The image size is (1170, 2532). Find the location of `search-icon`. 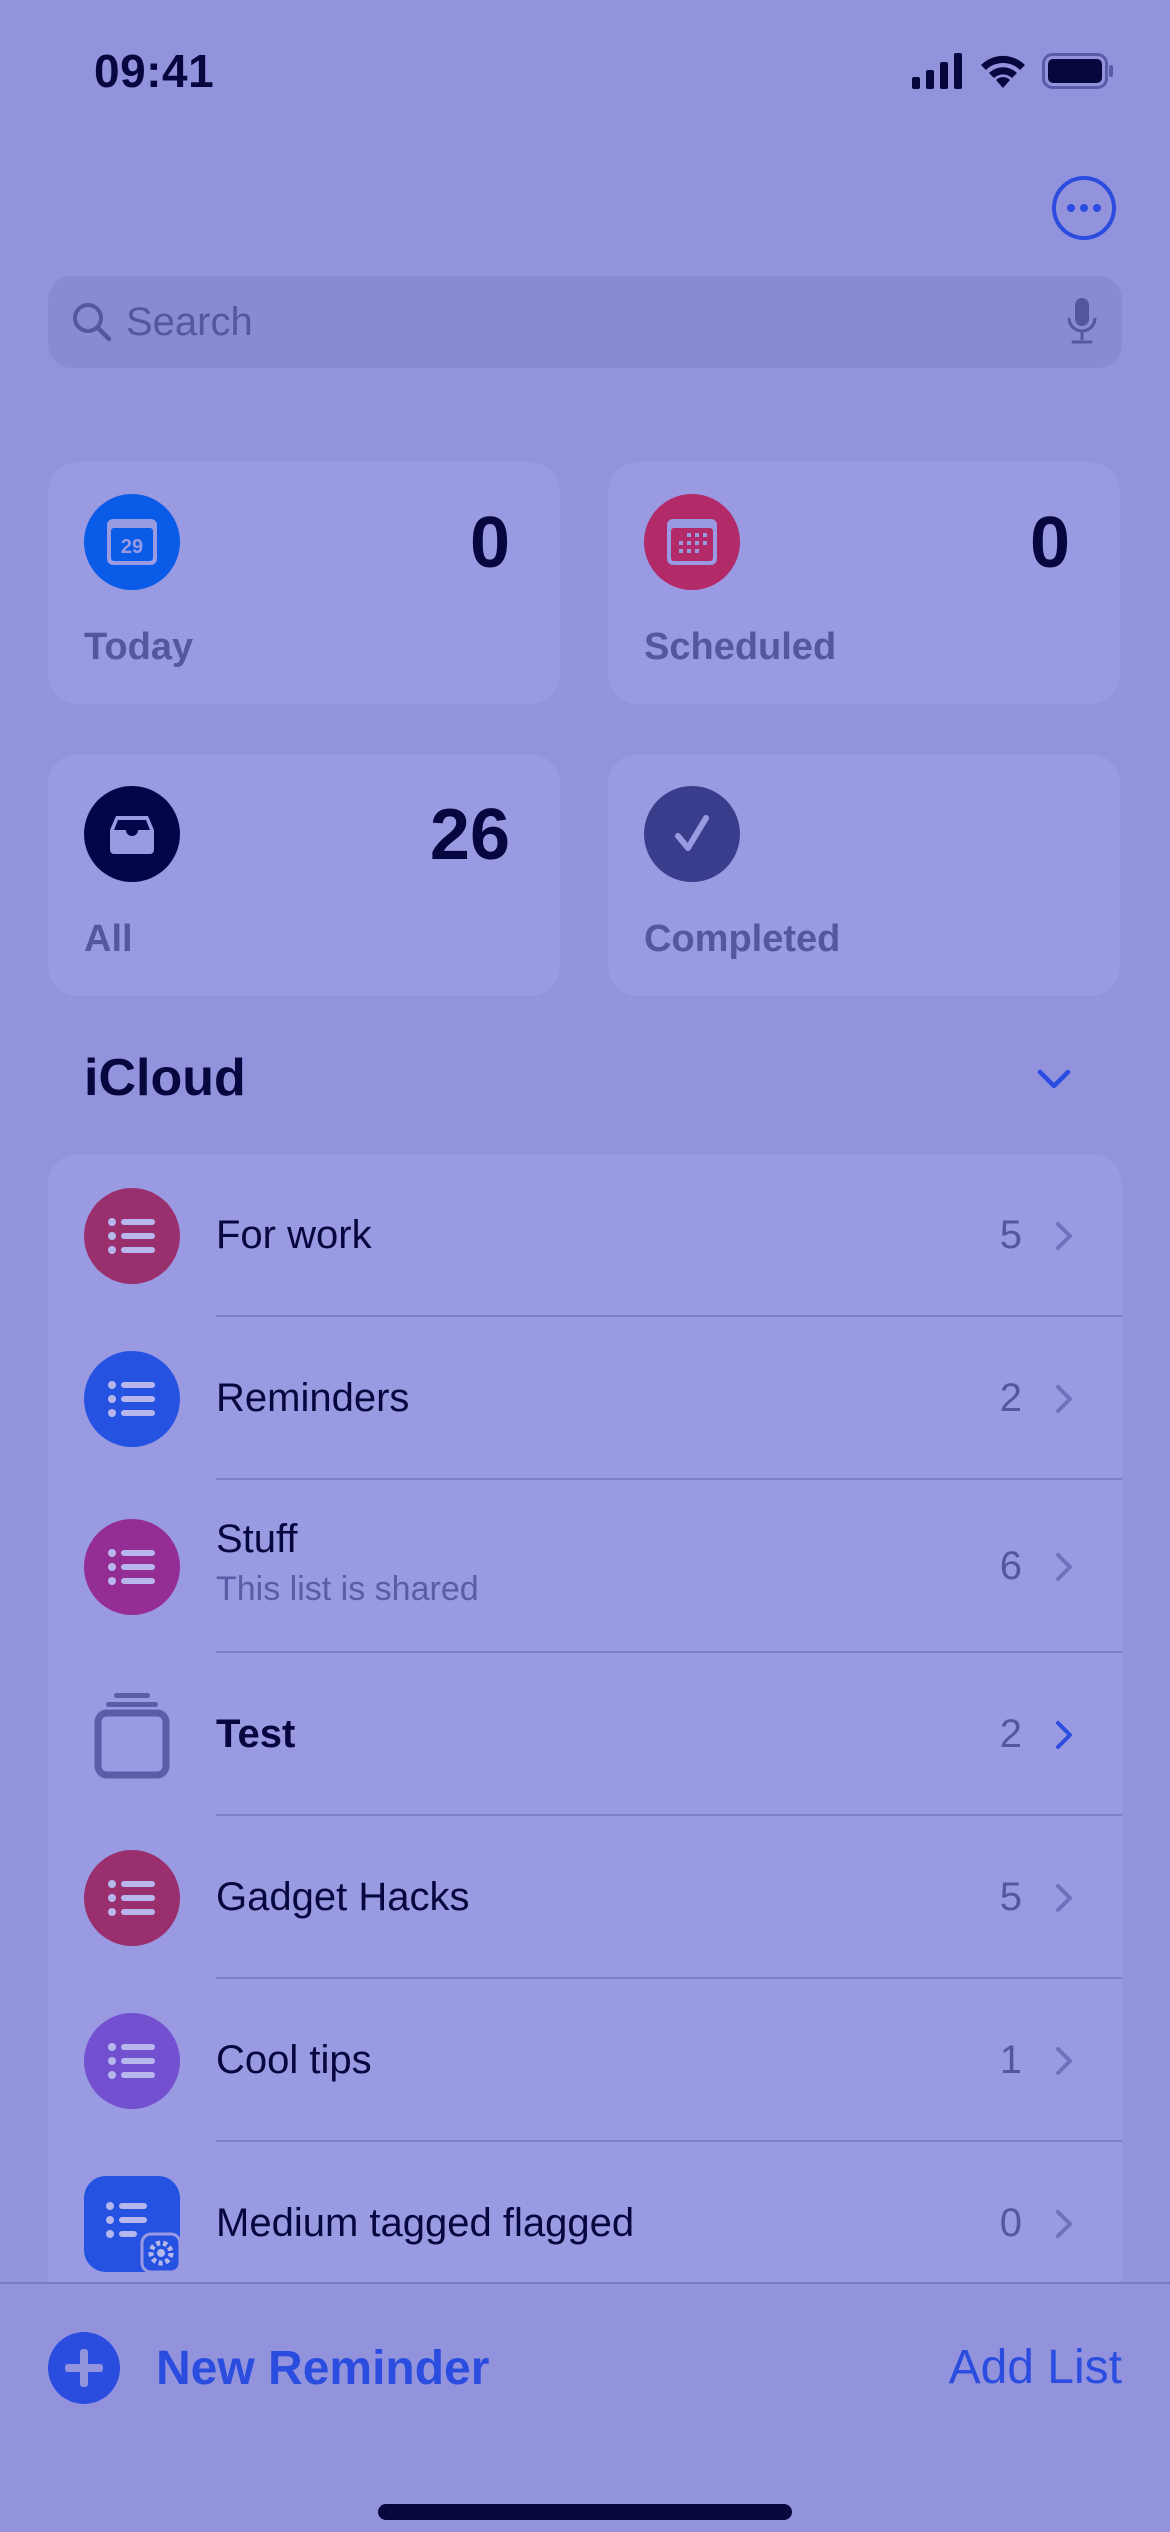

search-icon is located at coordinates (92, 322).